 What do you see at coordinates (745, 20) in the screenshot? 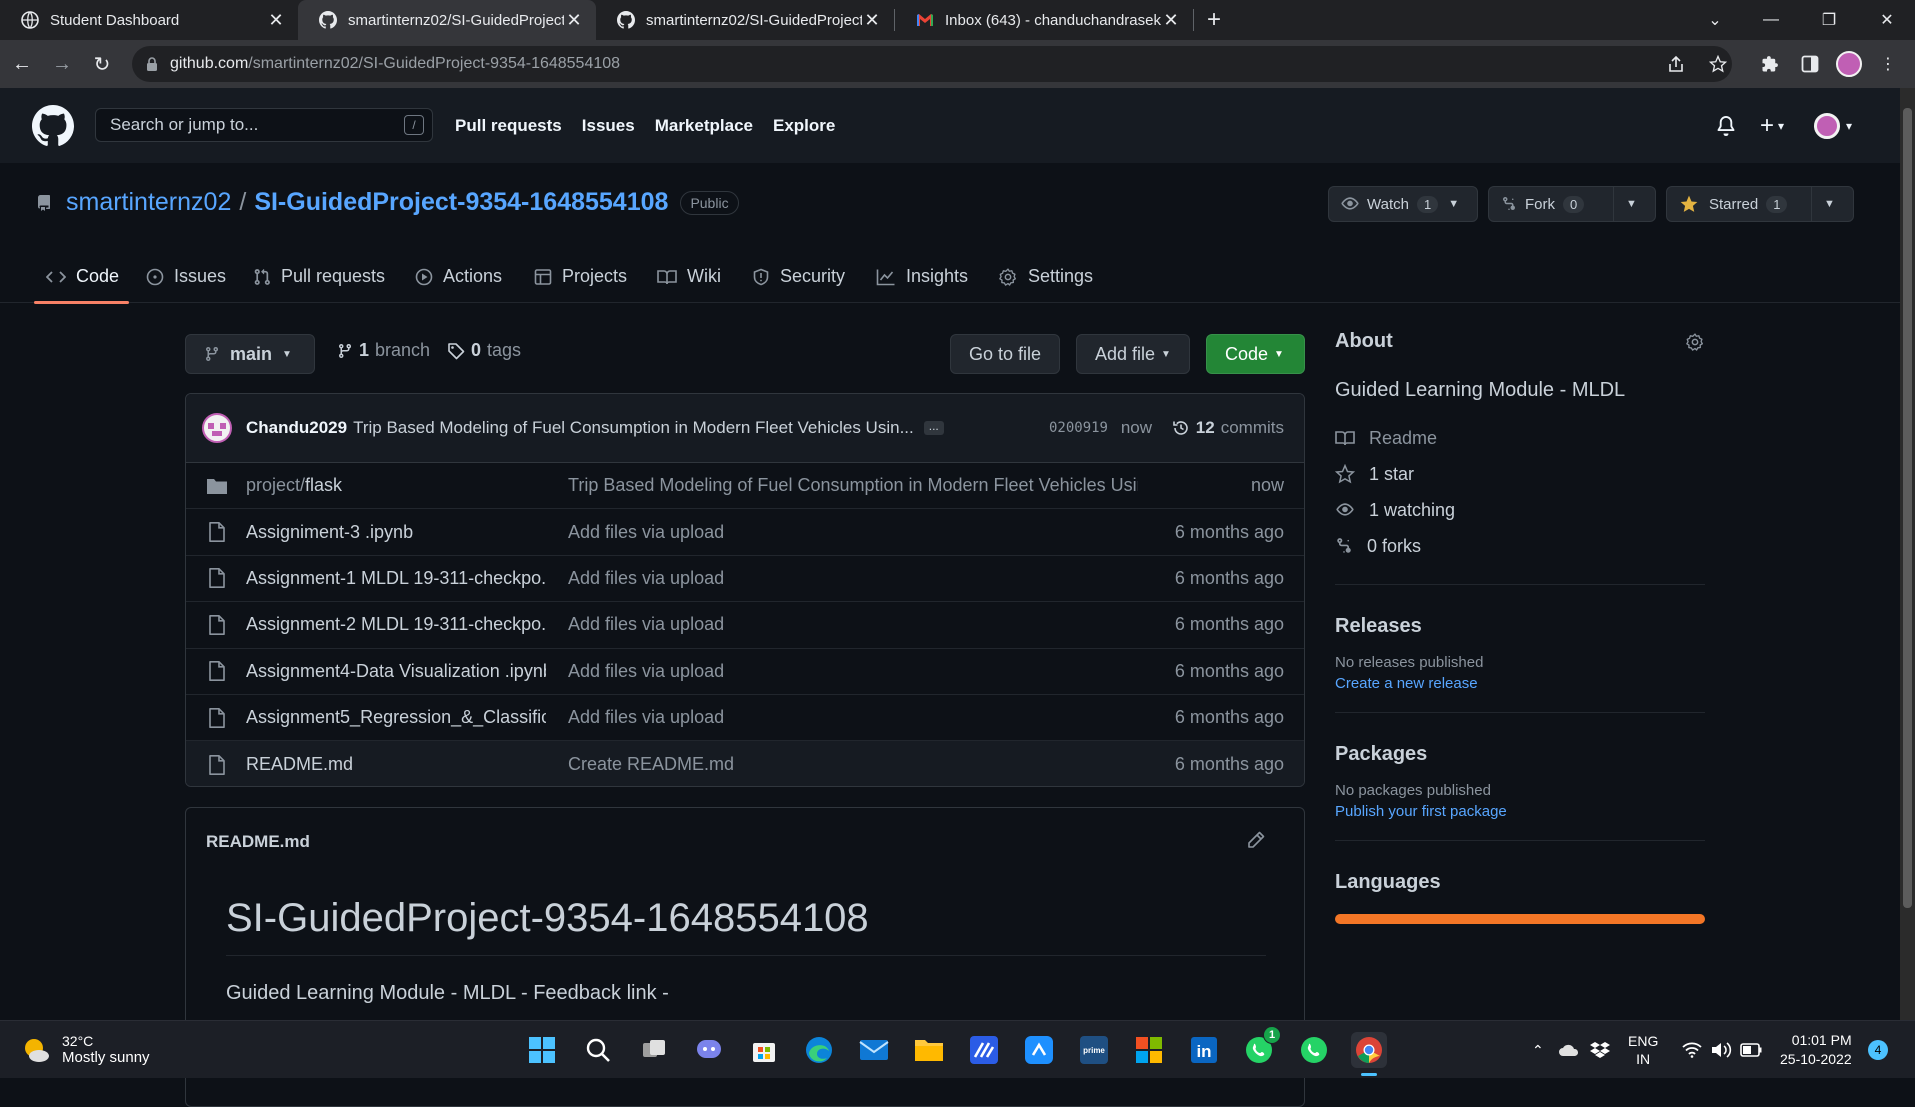
I see `browser-tab-repo: smartinternz02/SI-GuidedProject- ✕` at bounding box center [745, 20].